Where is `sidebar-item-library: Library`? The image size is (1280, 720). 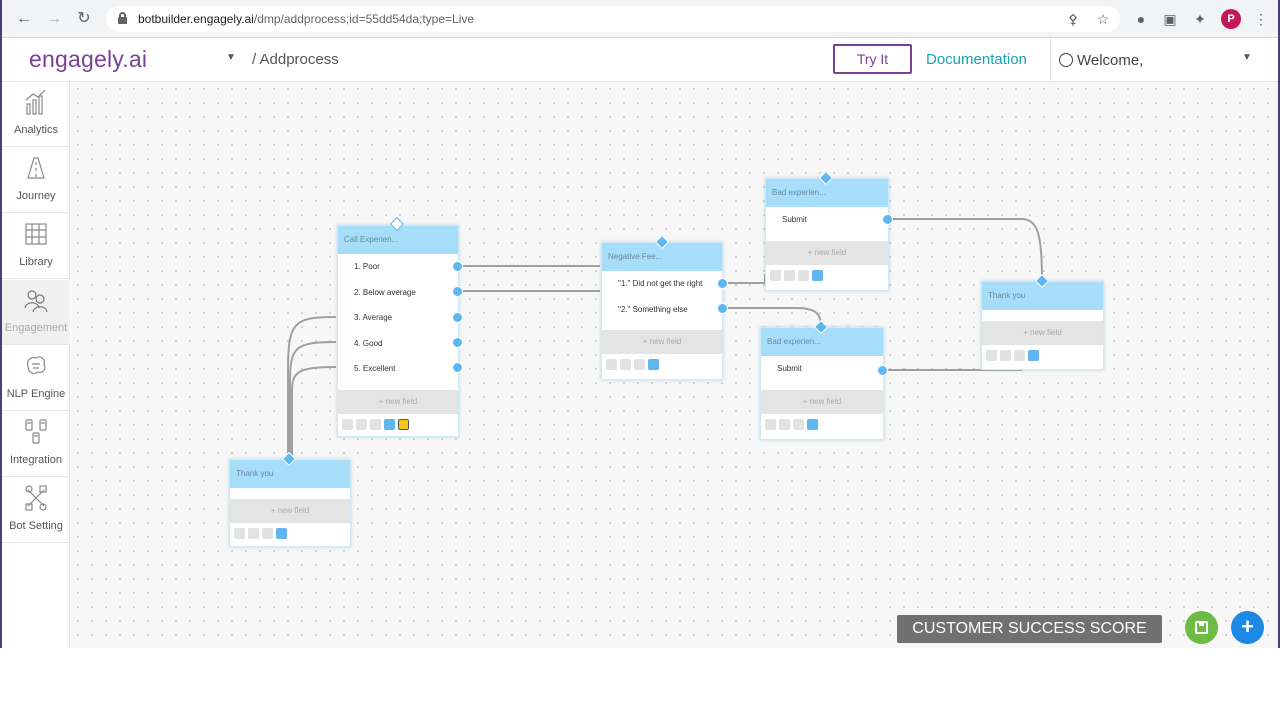 sidebar-item-library: Library is located at coordinates (36, 246).